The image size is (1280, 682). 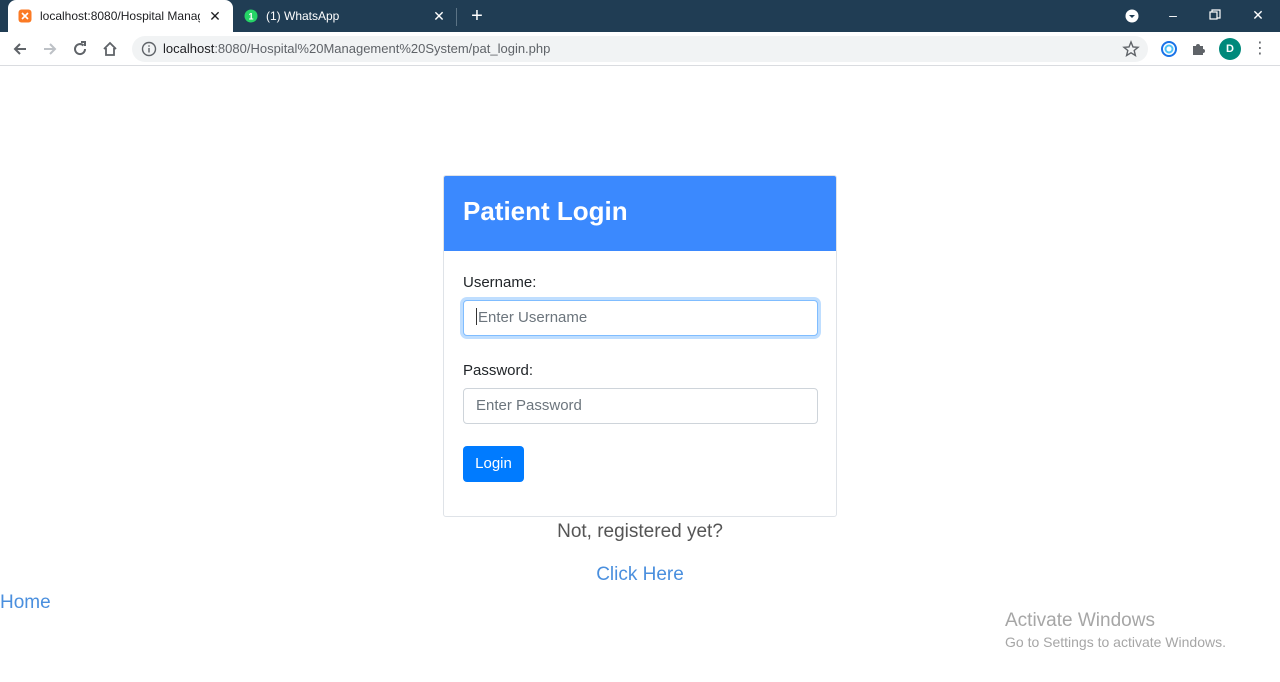 I want to click on svg-text: 1, so click(x=250, y=17).